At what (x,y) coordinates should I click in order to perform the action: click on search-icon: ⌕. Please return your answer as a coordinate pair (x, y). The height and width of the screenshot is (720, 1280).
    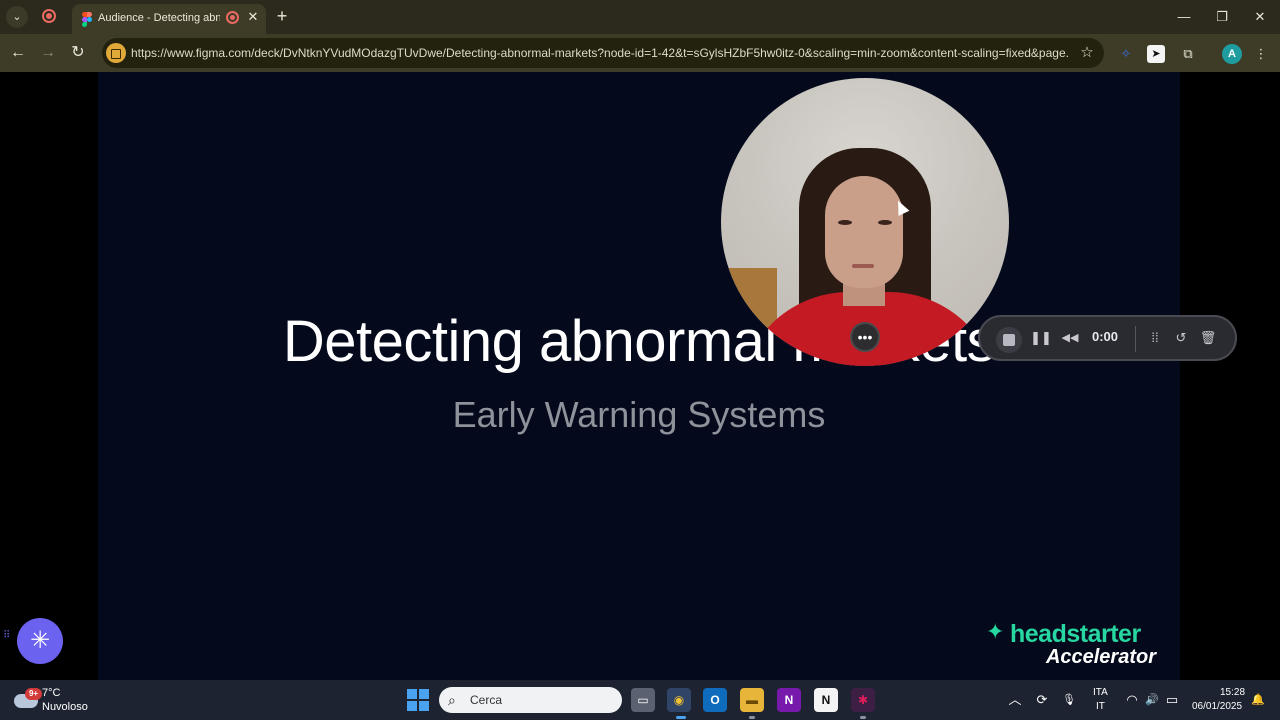
    Looking at the image, I should click on (452, 700).